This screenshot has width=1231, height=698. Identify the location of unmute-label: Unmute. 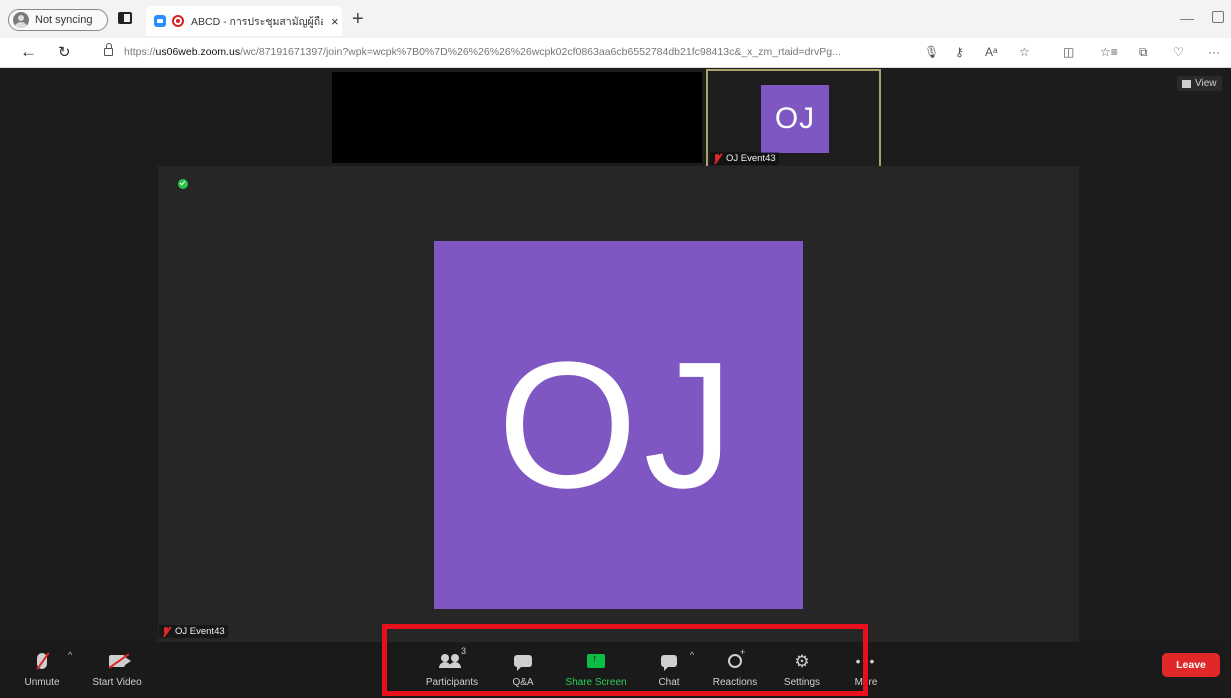
(42, 682).